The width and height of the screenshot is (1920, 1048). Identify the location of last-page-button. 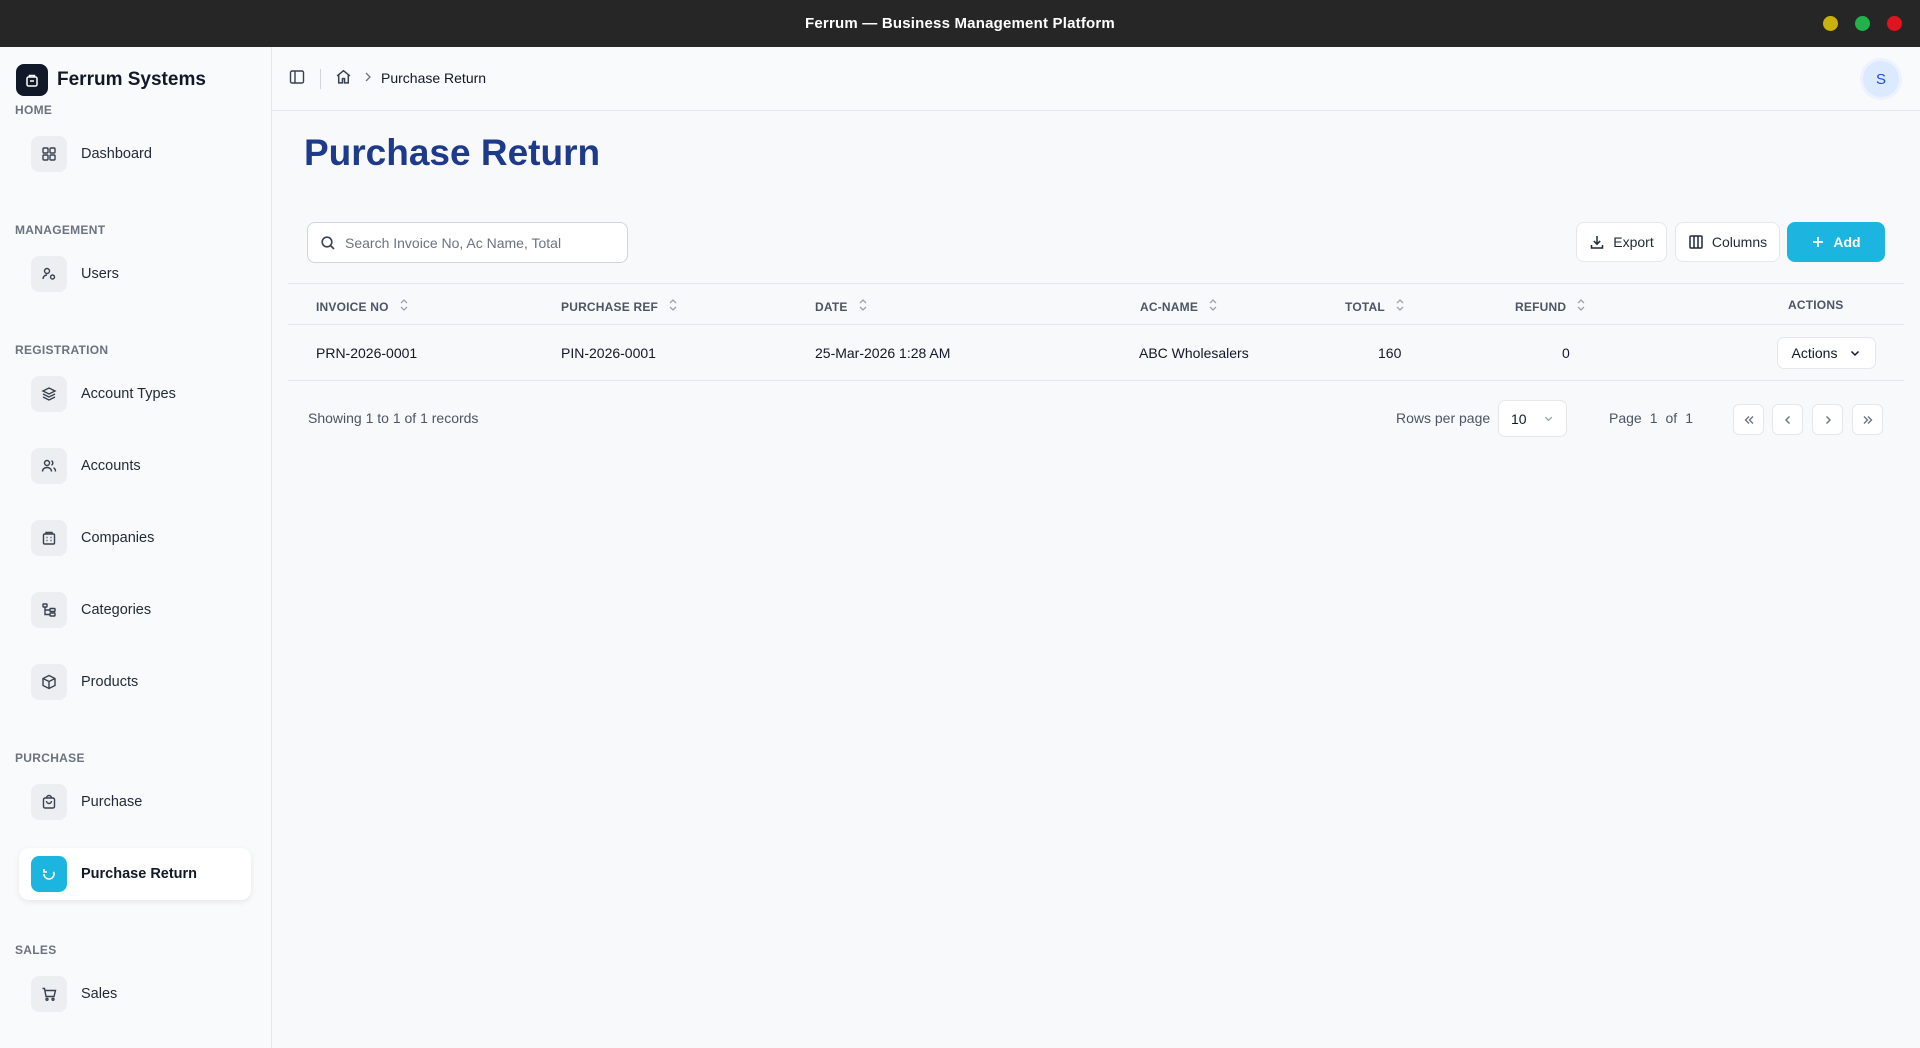
(1867, 419).